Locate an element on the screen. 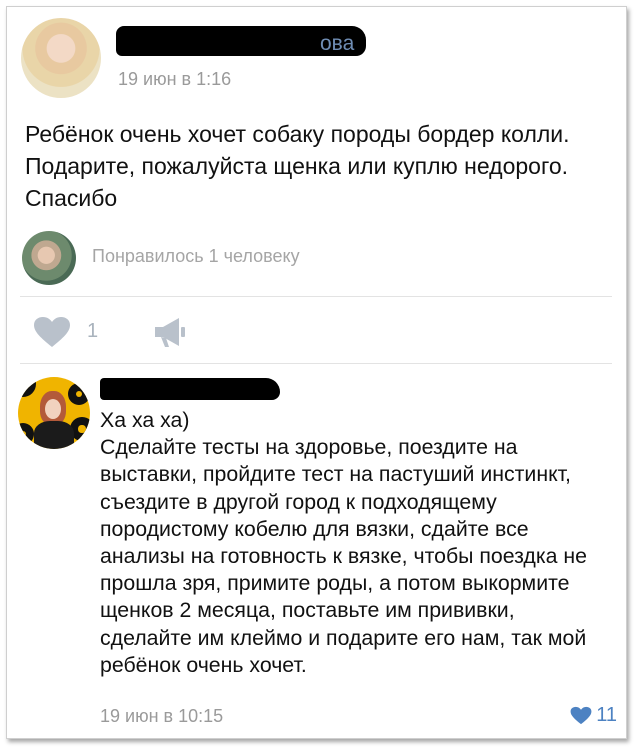  post-author-avatar is located at coordinates (61, 58).